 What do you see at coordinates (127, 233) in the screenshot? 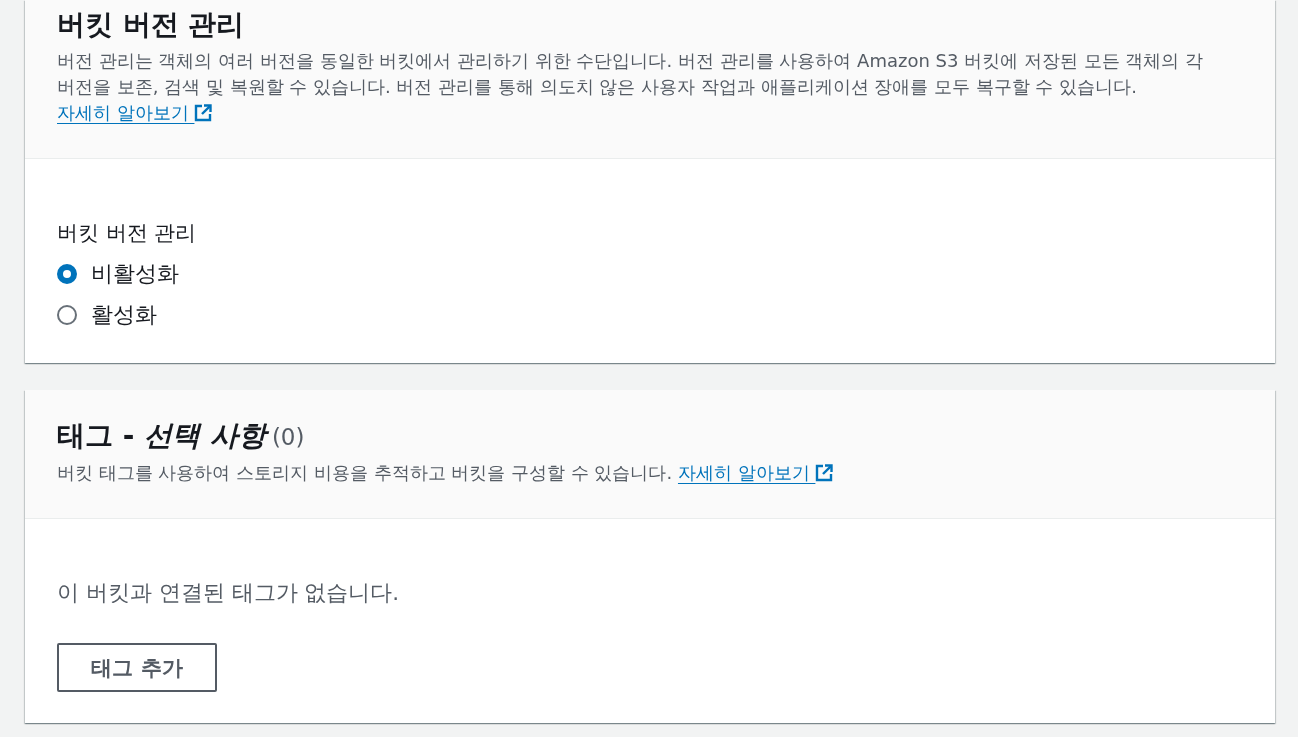
I see `field-label: 버킷 버전 관리` at bounding box center [127, 233].